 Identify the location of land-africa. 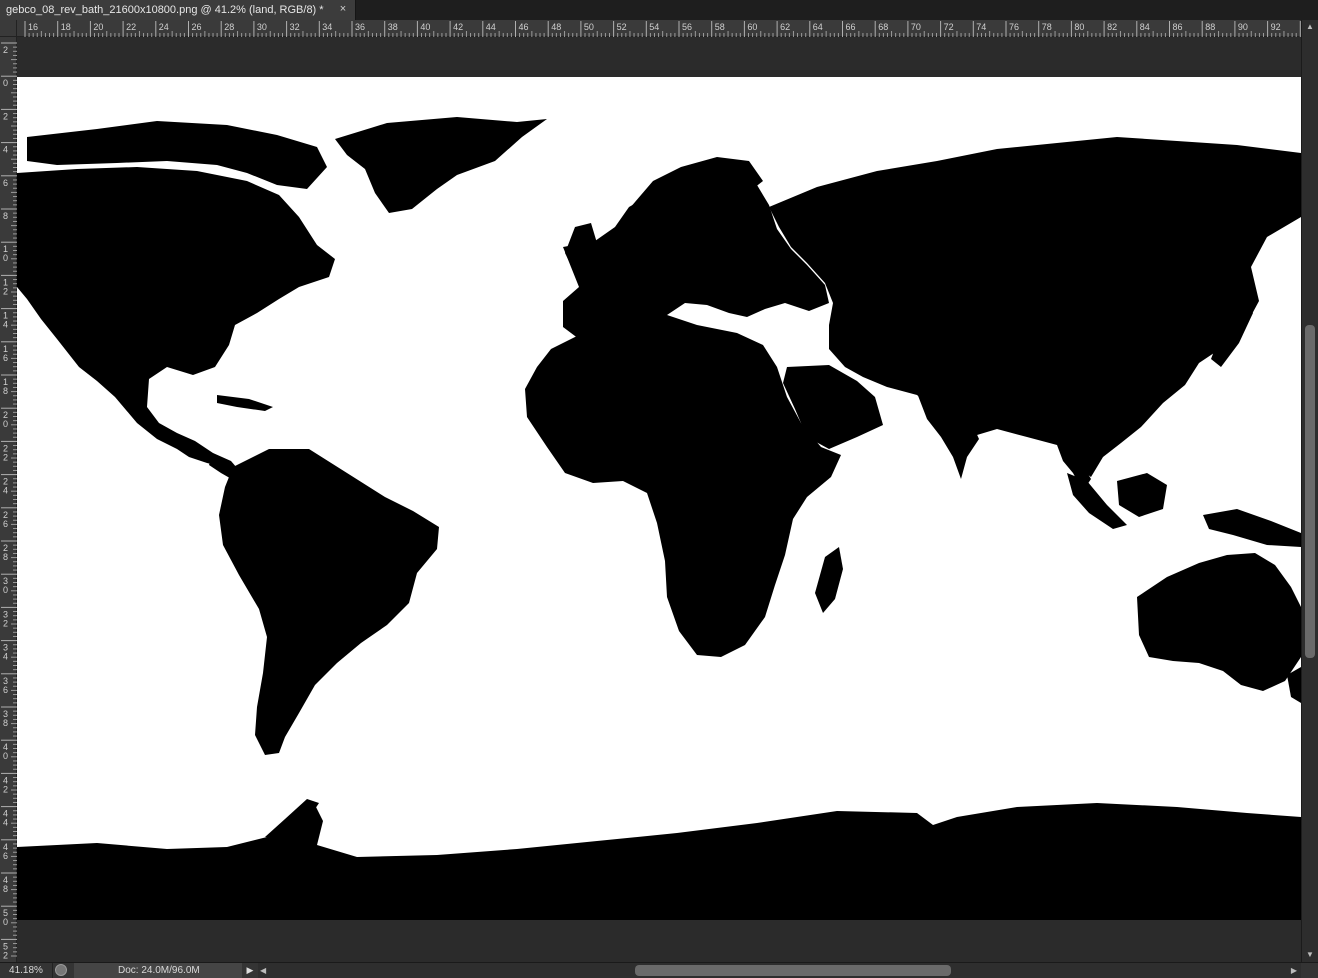
(683, 486).